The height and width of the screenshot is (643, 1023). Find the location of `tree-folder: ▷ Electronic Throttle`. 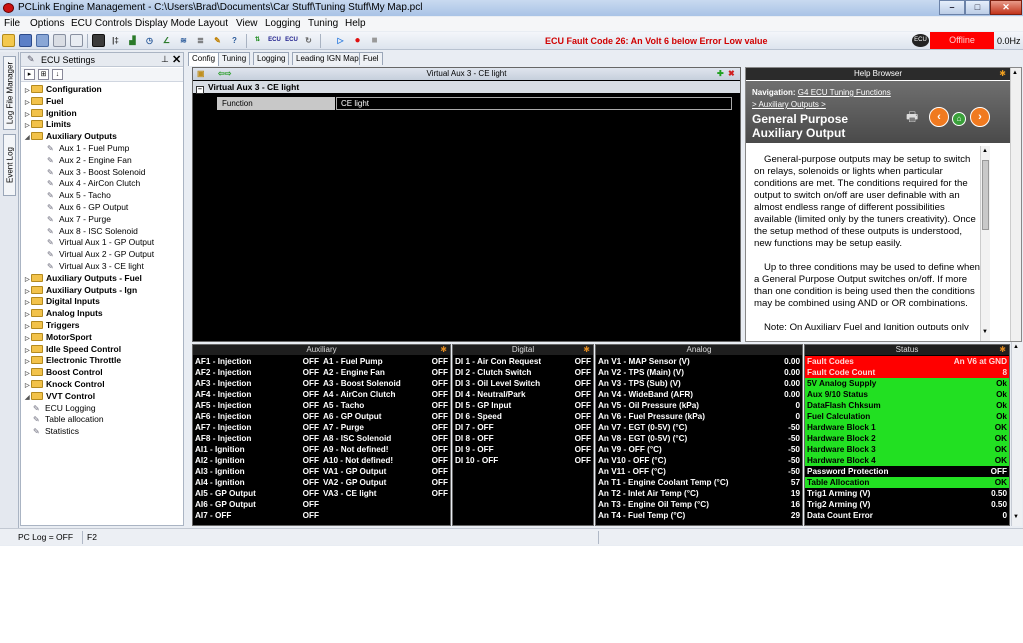

tree-folder: ▷ Electronic Throttle is located at coordinates (73, 360).